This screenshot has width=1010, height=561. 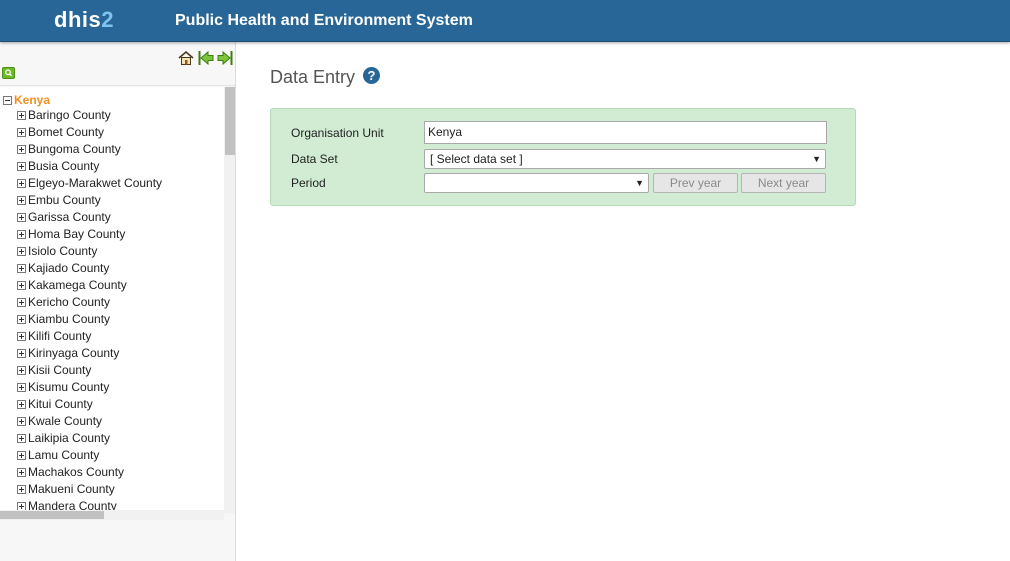 I want to click on search-icon, so click(x=8, y=73).